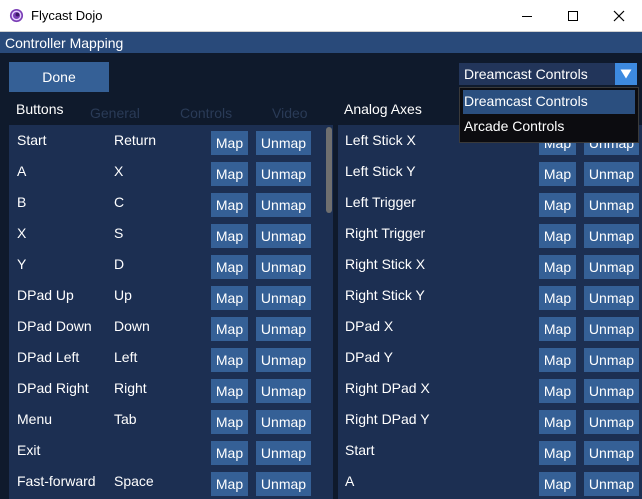 The height and width of the screenshot is (499, 642). Describe the element at coordinates (385, 264) in the screenshot. I see `axis-mapping-name: Right Stick X` at that location.